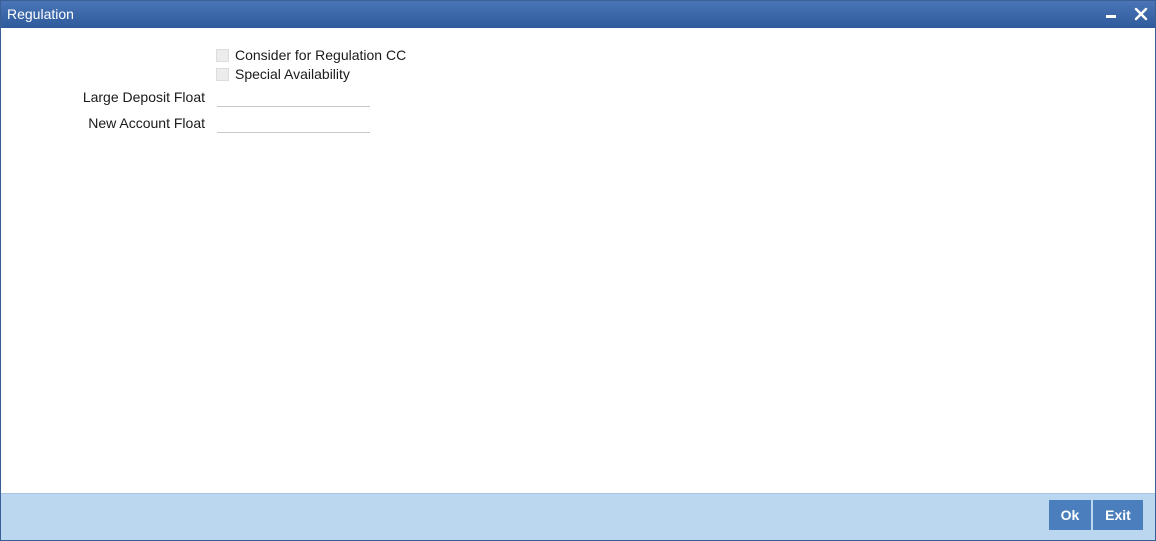 The height and width of the screenshot is (541, 1156). I want to click on new-account-float-label: New Account Float, so click(146, 123).